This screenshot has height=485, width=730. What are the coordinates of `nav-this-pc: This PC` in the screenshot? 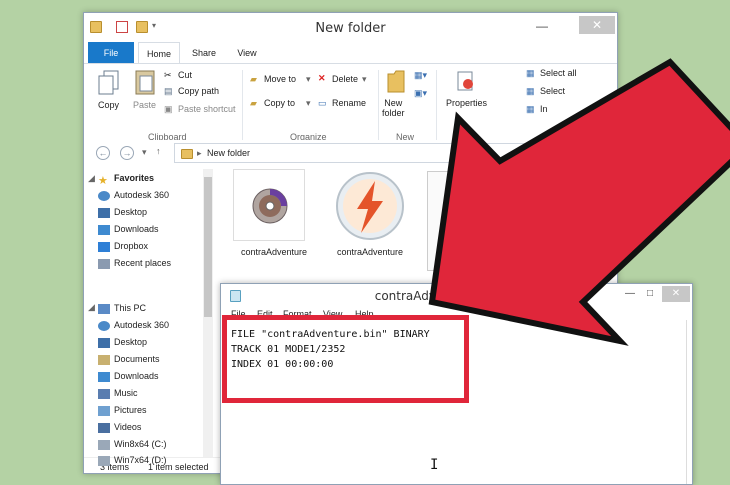 It's located at (130, 308).